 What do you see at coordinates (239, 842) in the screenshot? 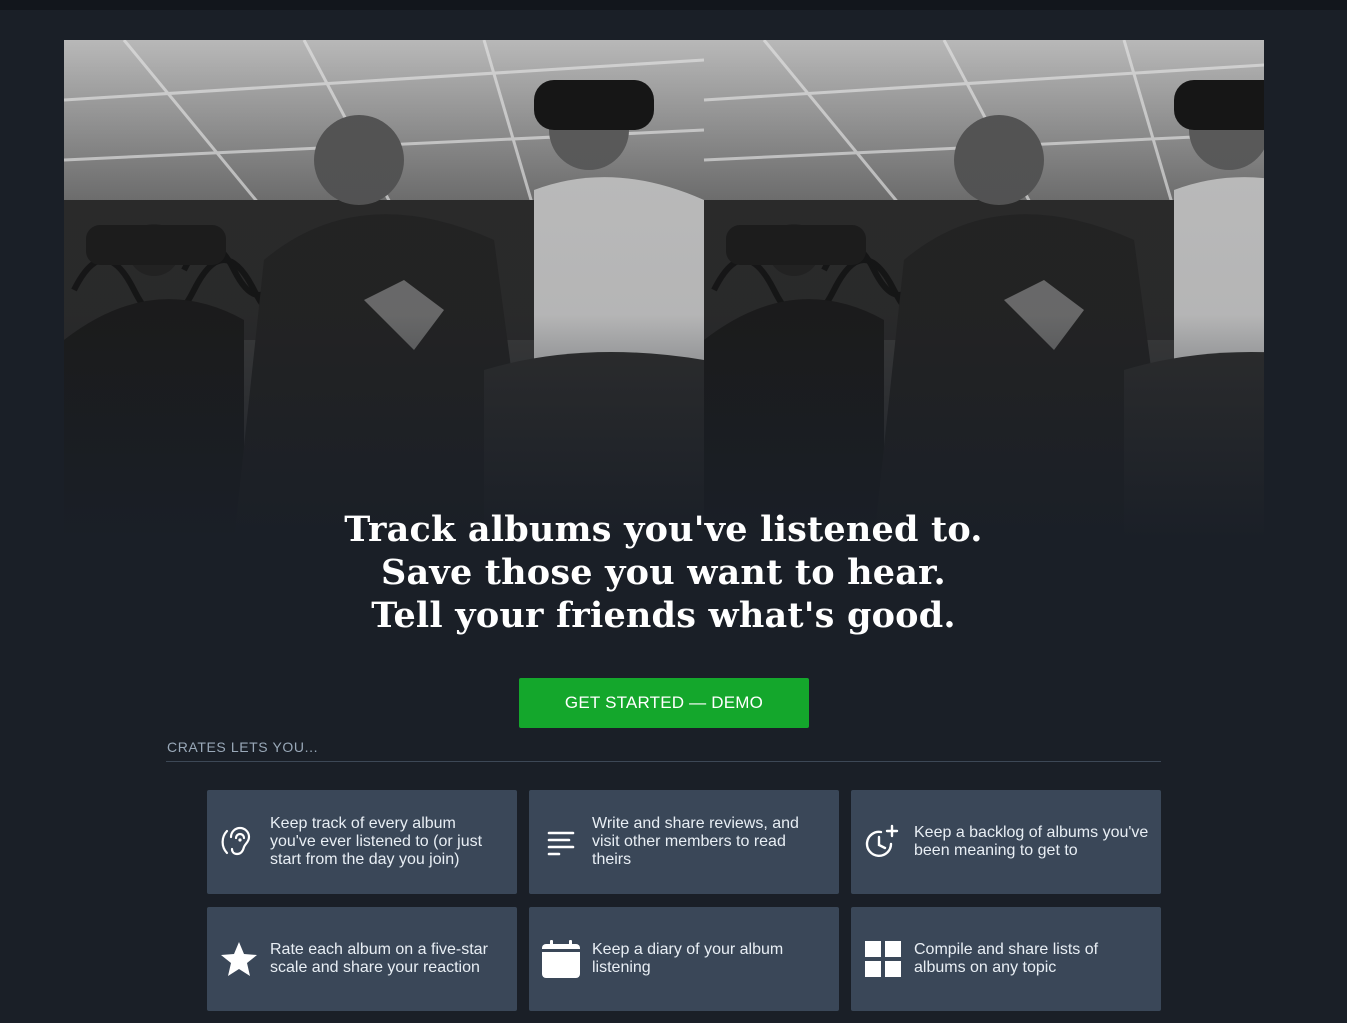
I see `ear-icon` at bounding box center [239, 842].